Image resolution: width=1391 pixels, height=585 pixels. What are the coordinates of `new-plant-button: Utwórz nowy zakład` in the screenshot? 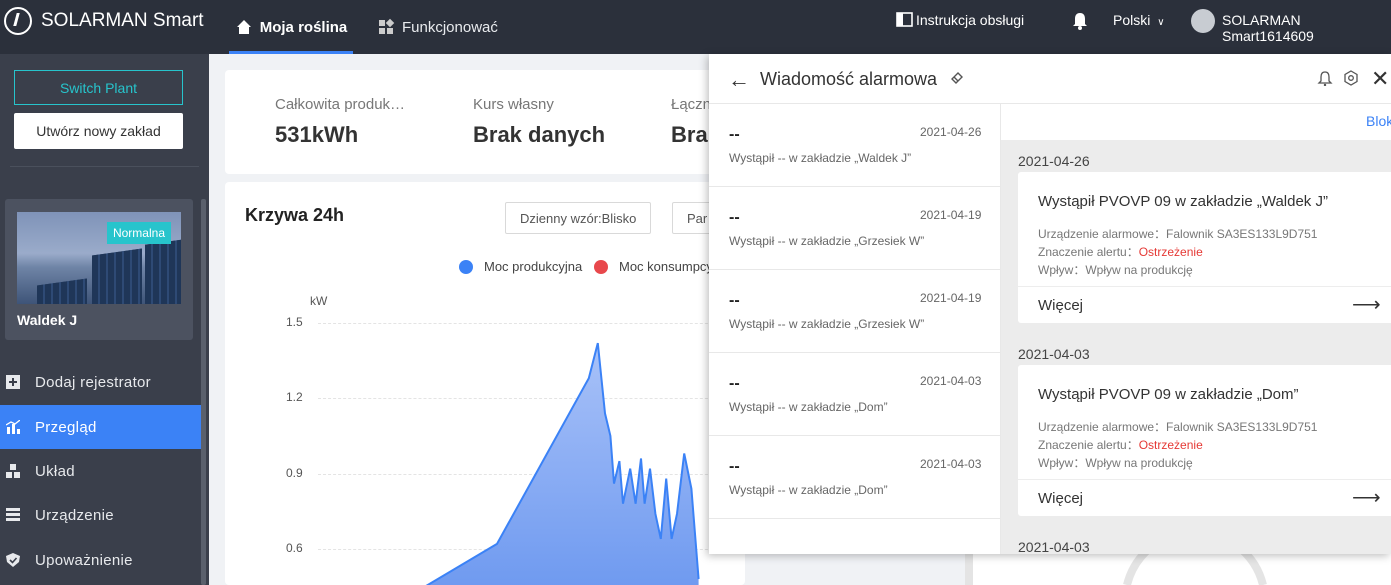 It's located at (98, 131).